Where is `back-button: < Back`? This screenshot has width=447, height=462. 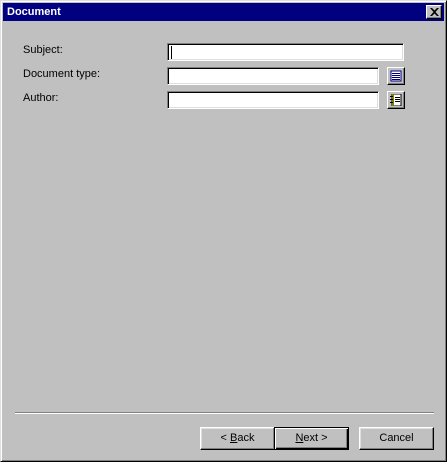
back-button: < Back is located at coordinates (237, 438).